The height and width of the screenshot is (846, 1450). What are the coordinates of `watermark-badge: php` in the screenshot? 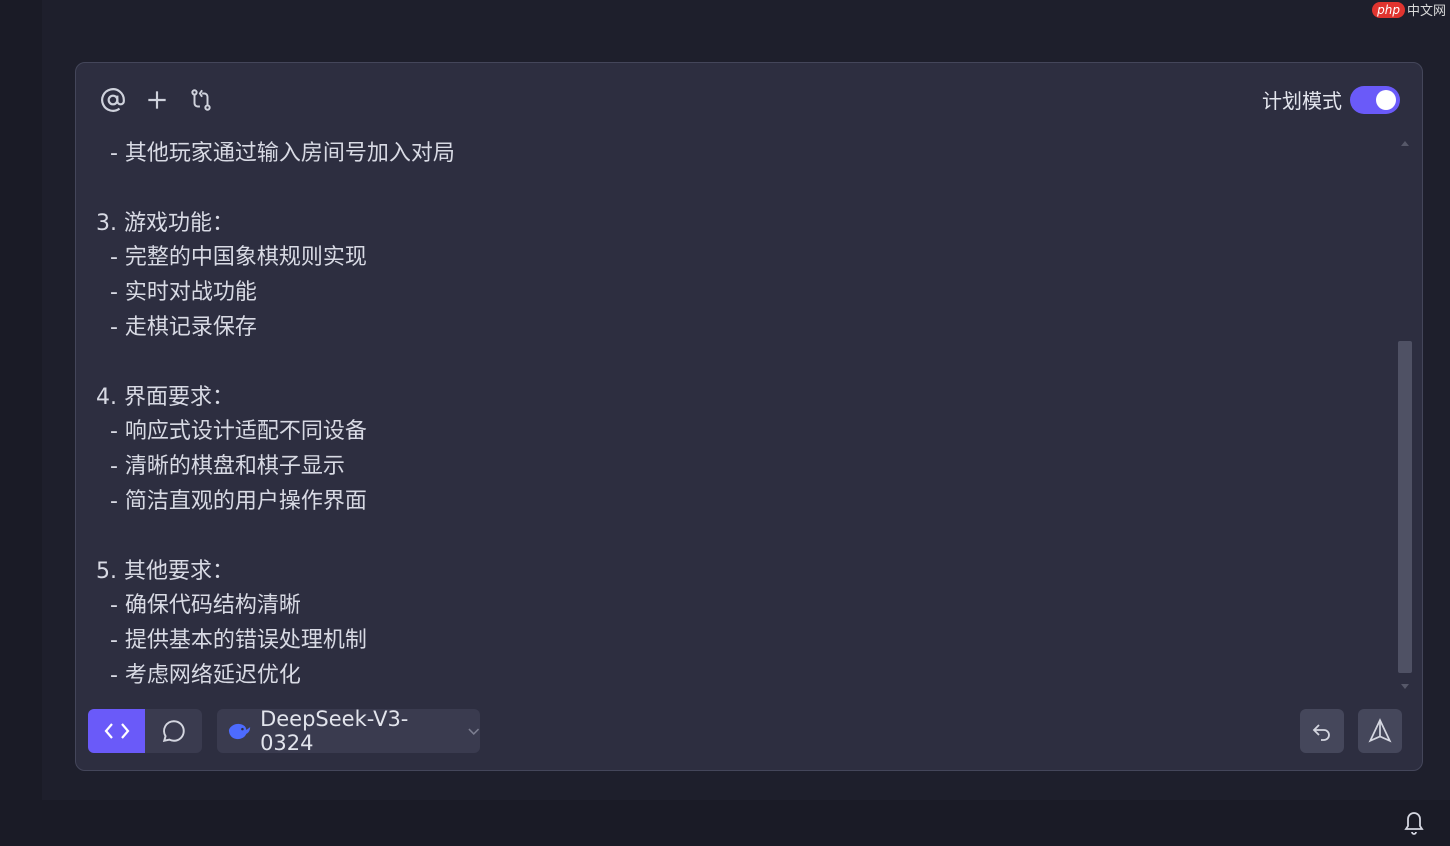 It's located at (1388, 9).